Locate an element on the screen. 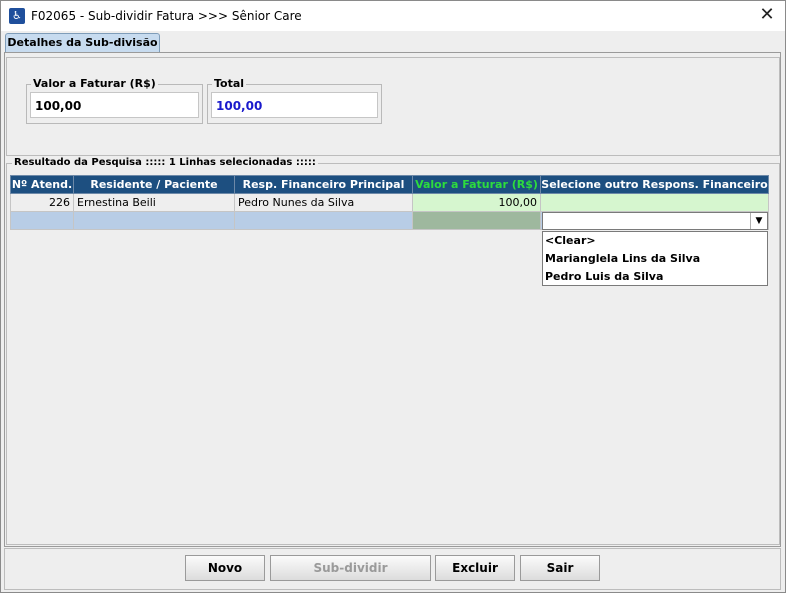 This screenshot has width=786, height=593. total-group: Total 100,00 is located at coordinates (294, 100).